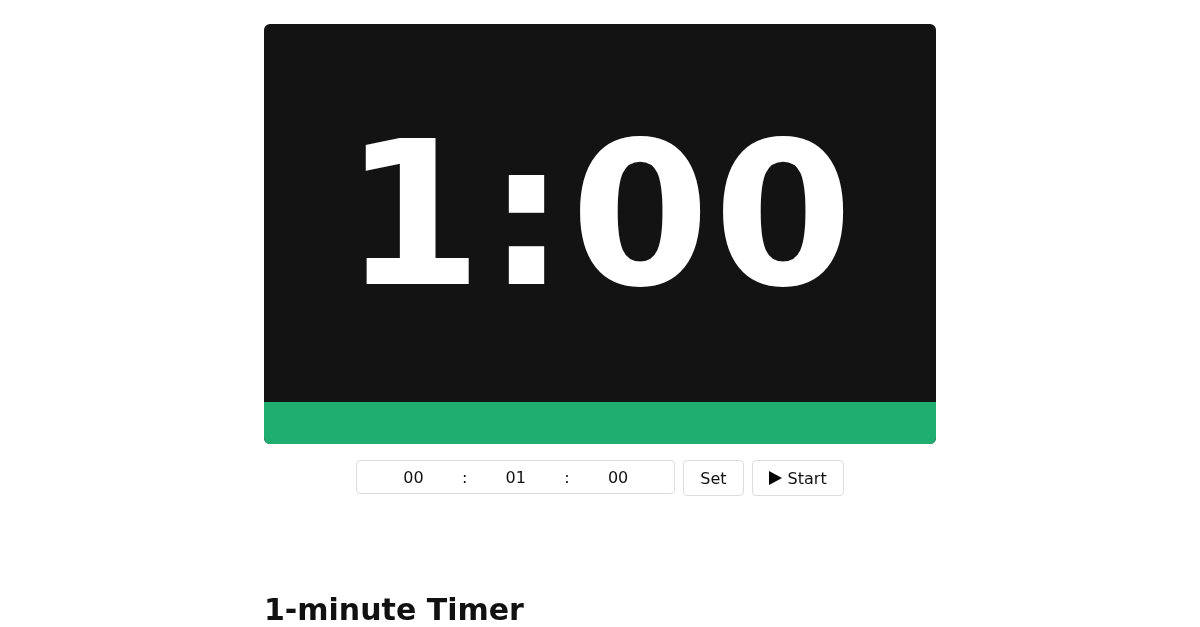  Describe the element at coordinates (394, 609) in the screenshot. I see `page-heading: 1-minute Timer` at that location.